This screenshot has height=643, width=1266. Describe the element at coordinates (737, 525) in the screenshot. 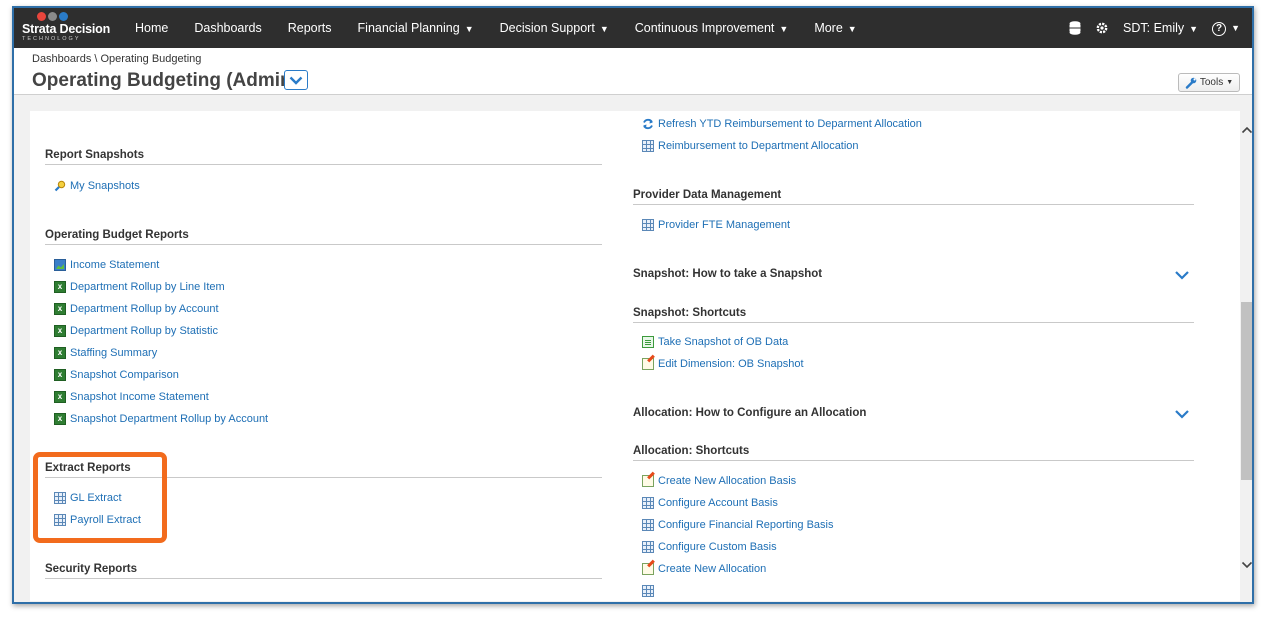

I see `link-configure-financial-reporting-basis: Configure Financial Reporting Basis` at that location.